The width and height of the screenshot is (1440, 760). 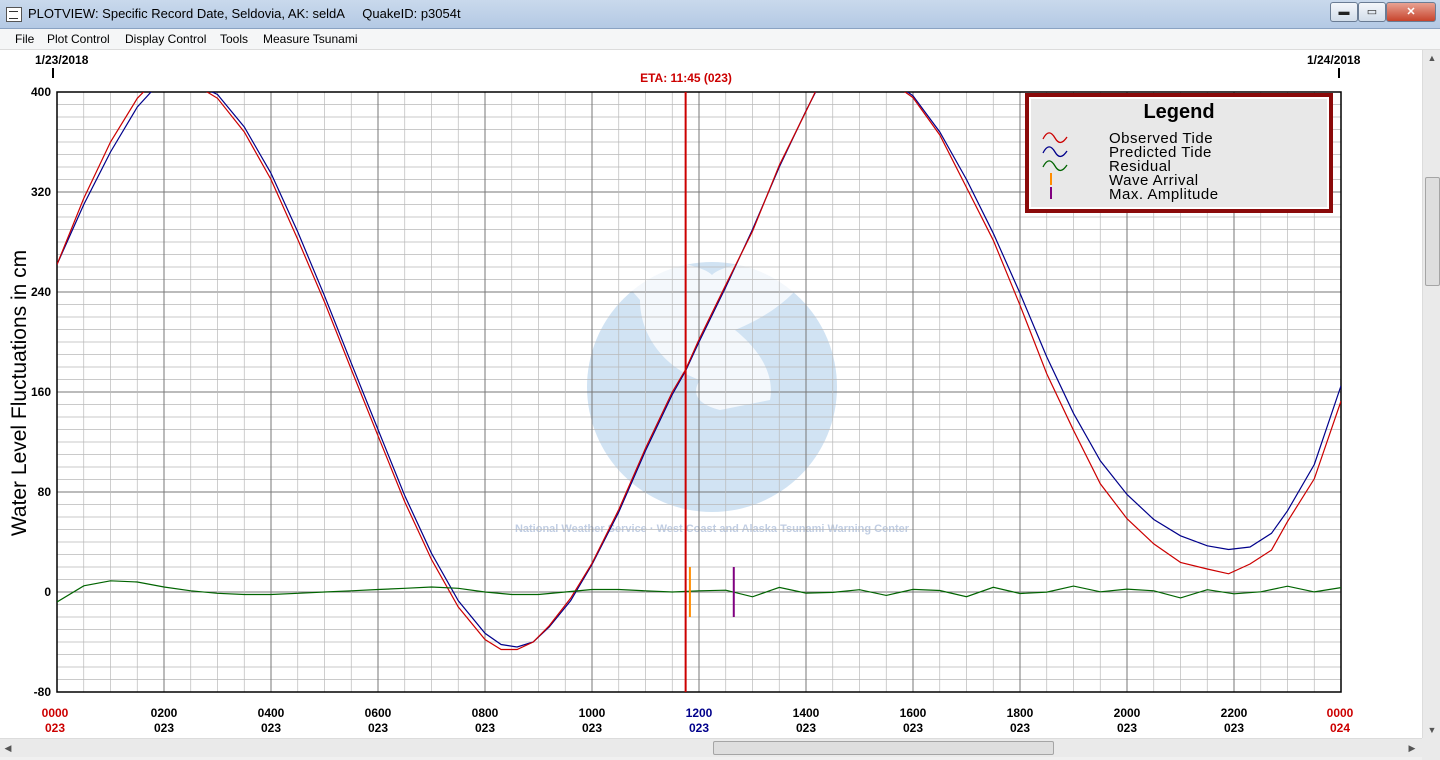 I want to click on legend-item-predicted: Predicted Tide, so click(x=1179, y=152).